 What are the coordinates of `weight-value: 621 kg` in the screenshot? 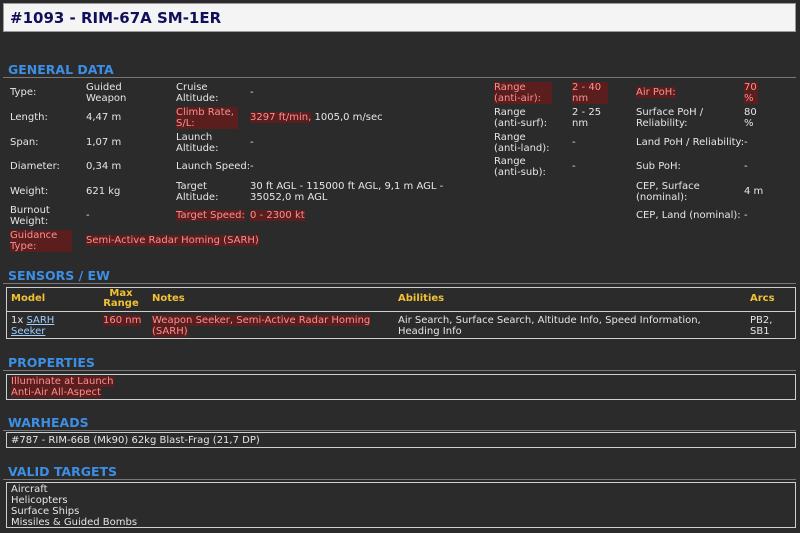 It's located at (103, 191).